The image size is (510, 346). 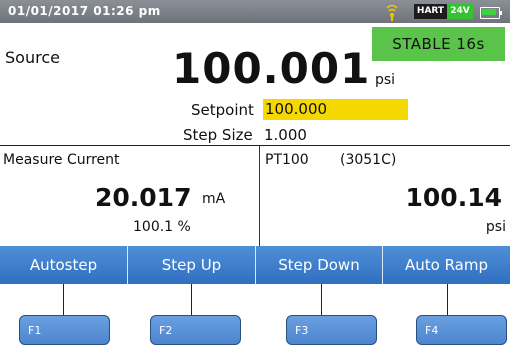 I want to click on divider, so click(x=255, y=145).